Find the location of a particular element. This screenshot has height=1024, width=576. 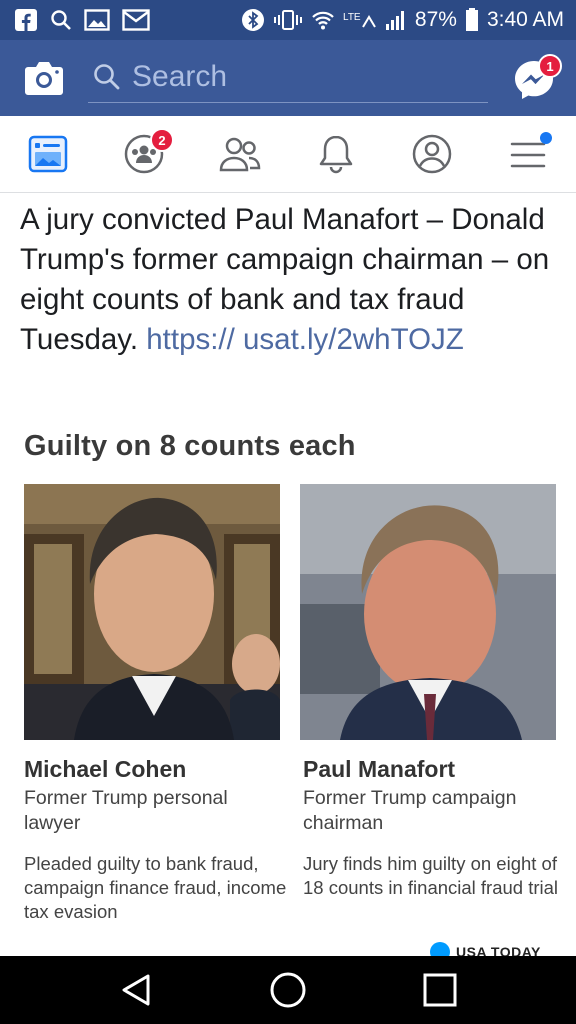

person-name: Michael Cohen is located at coordinates (105, 769).